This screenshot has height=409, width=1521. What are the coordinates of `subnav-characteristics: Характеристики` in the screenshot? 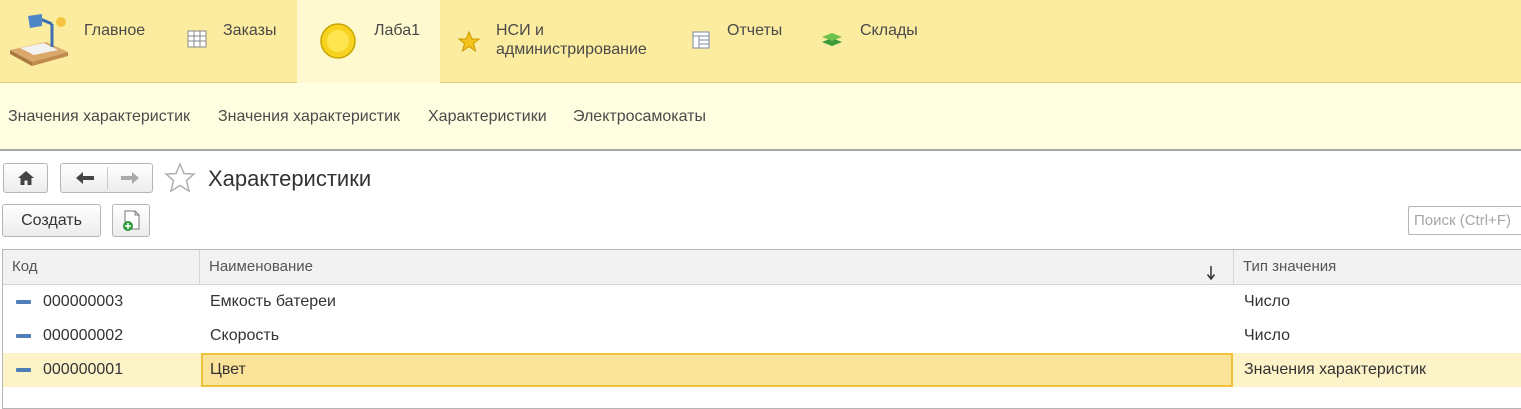 It's located at (487, 117).